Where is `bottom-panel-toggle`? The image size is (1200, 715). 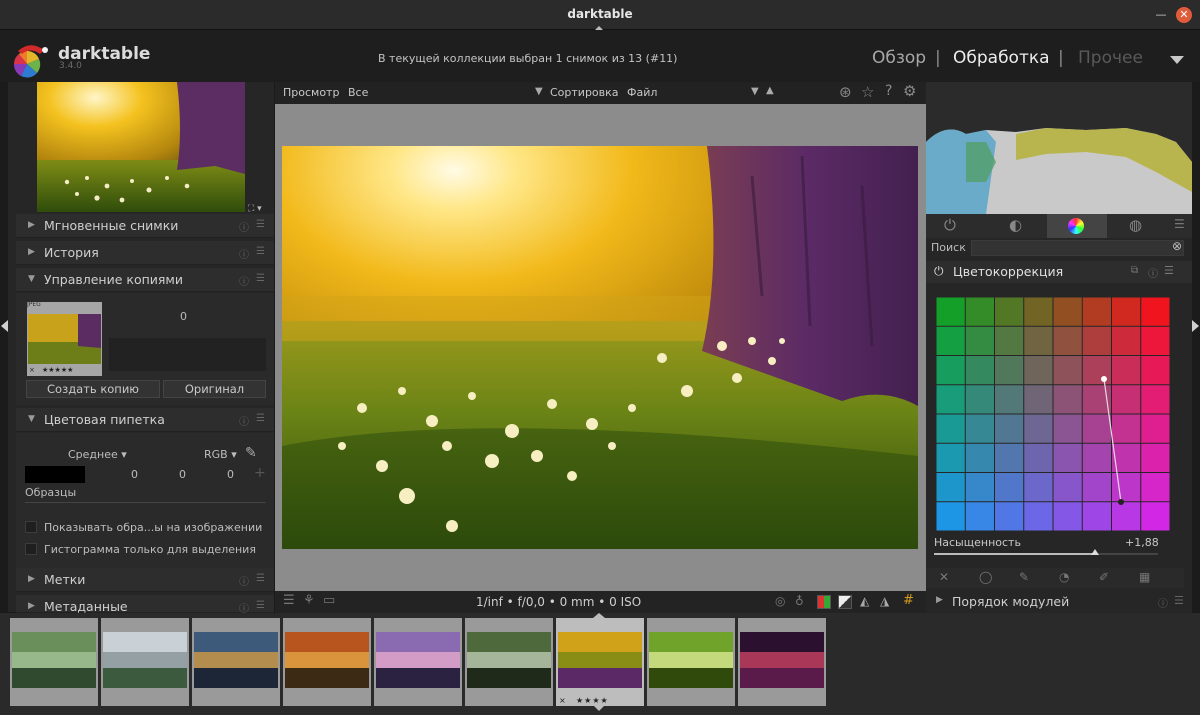 bottom-panel-toggle is located at coordinates (599, 708).